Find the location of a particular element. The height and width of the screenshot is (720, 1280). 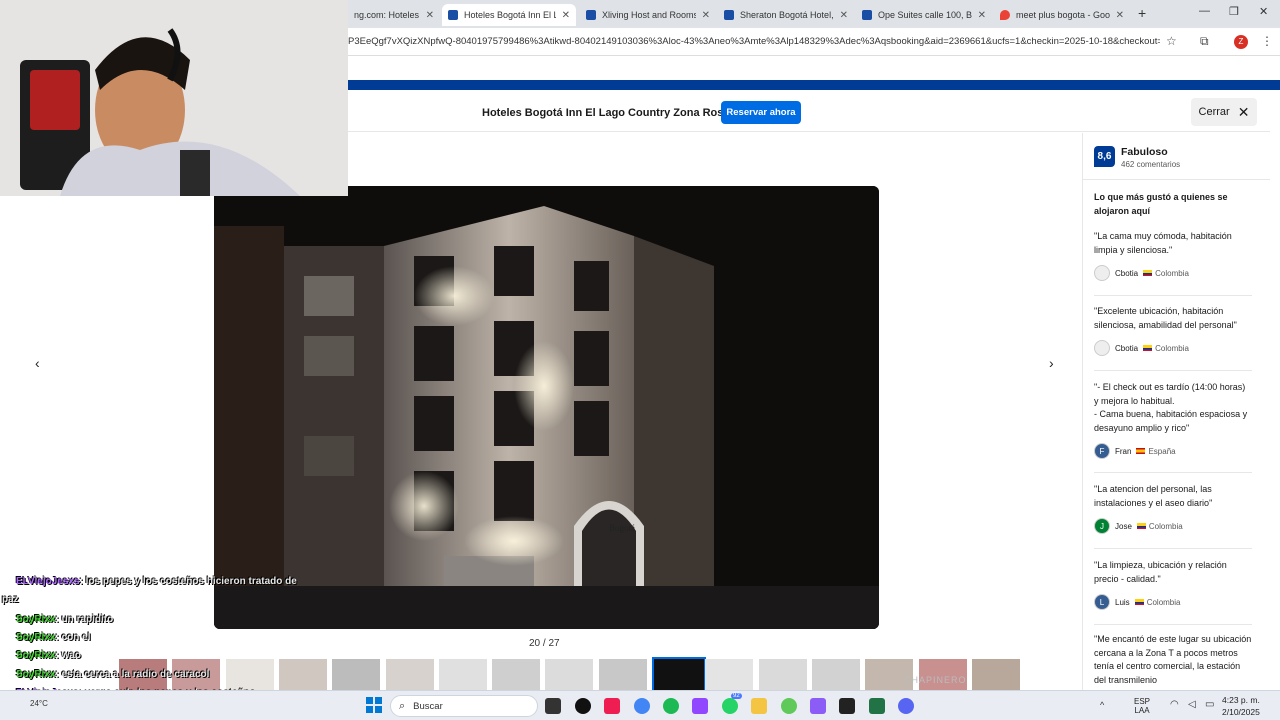

weather-widget: 24°C is located at coordinates (39, 703).